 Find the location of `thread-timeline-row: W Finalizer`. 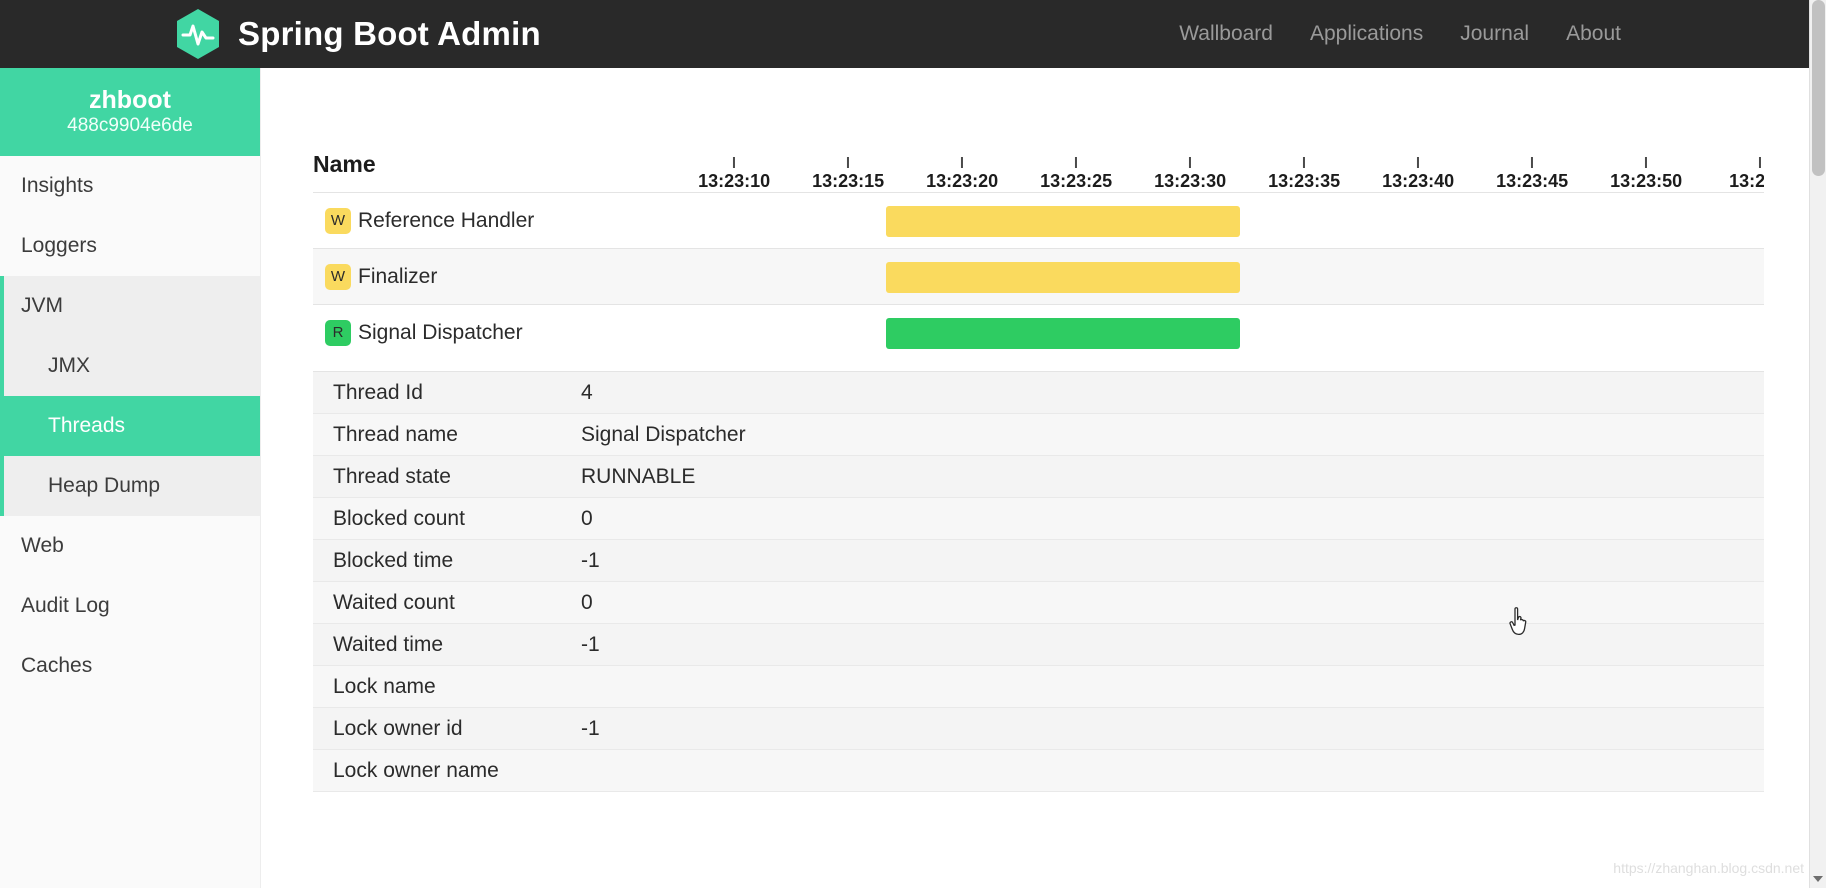

thread-timeline-row: W Finalizer is located at coordinates (1038, 276).